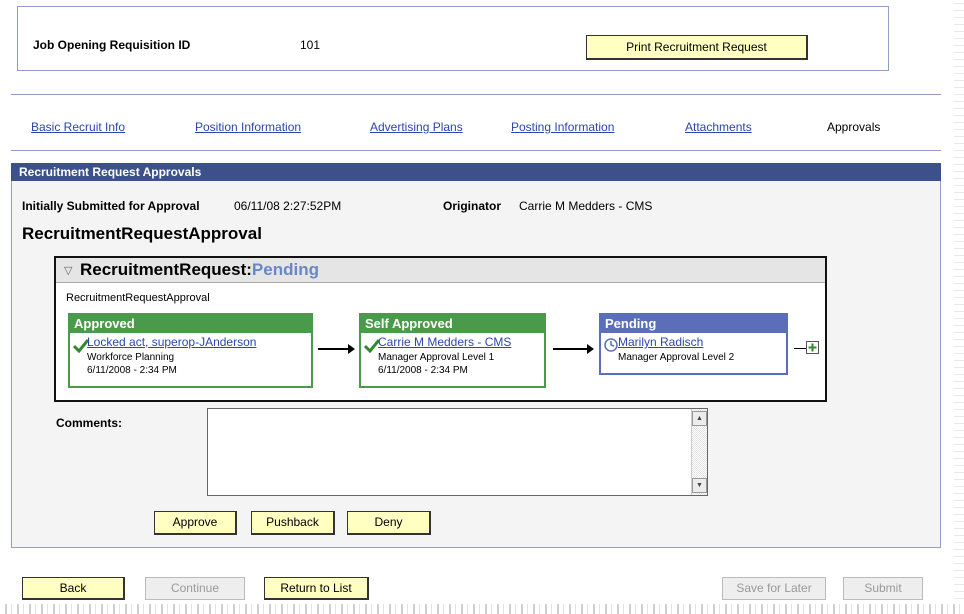 Image resolution: width=964 pixels, height=614 pixels. I want to click on step-role: Manager Approval Level 1, so click(436, 357).